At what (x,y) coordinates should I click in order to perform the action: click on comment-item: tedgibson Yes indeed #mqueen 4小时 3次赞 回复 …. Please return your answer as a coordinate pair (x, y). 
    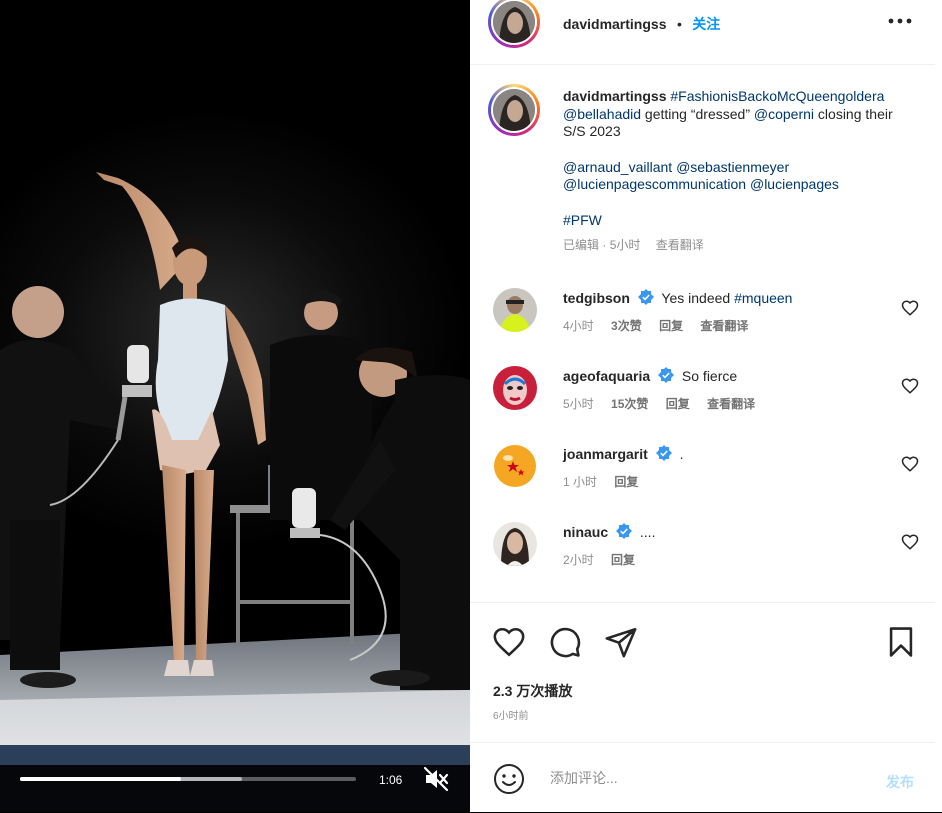
    Looking at the image, I should click on (702, 315).